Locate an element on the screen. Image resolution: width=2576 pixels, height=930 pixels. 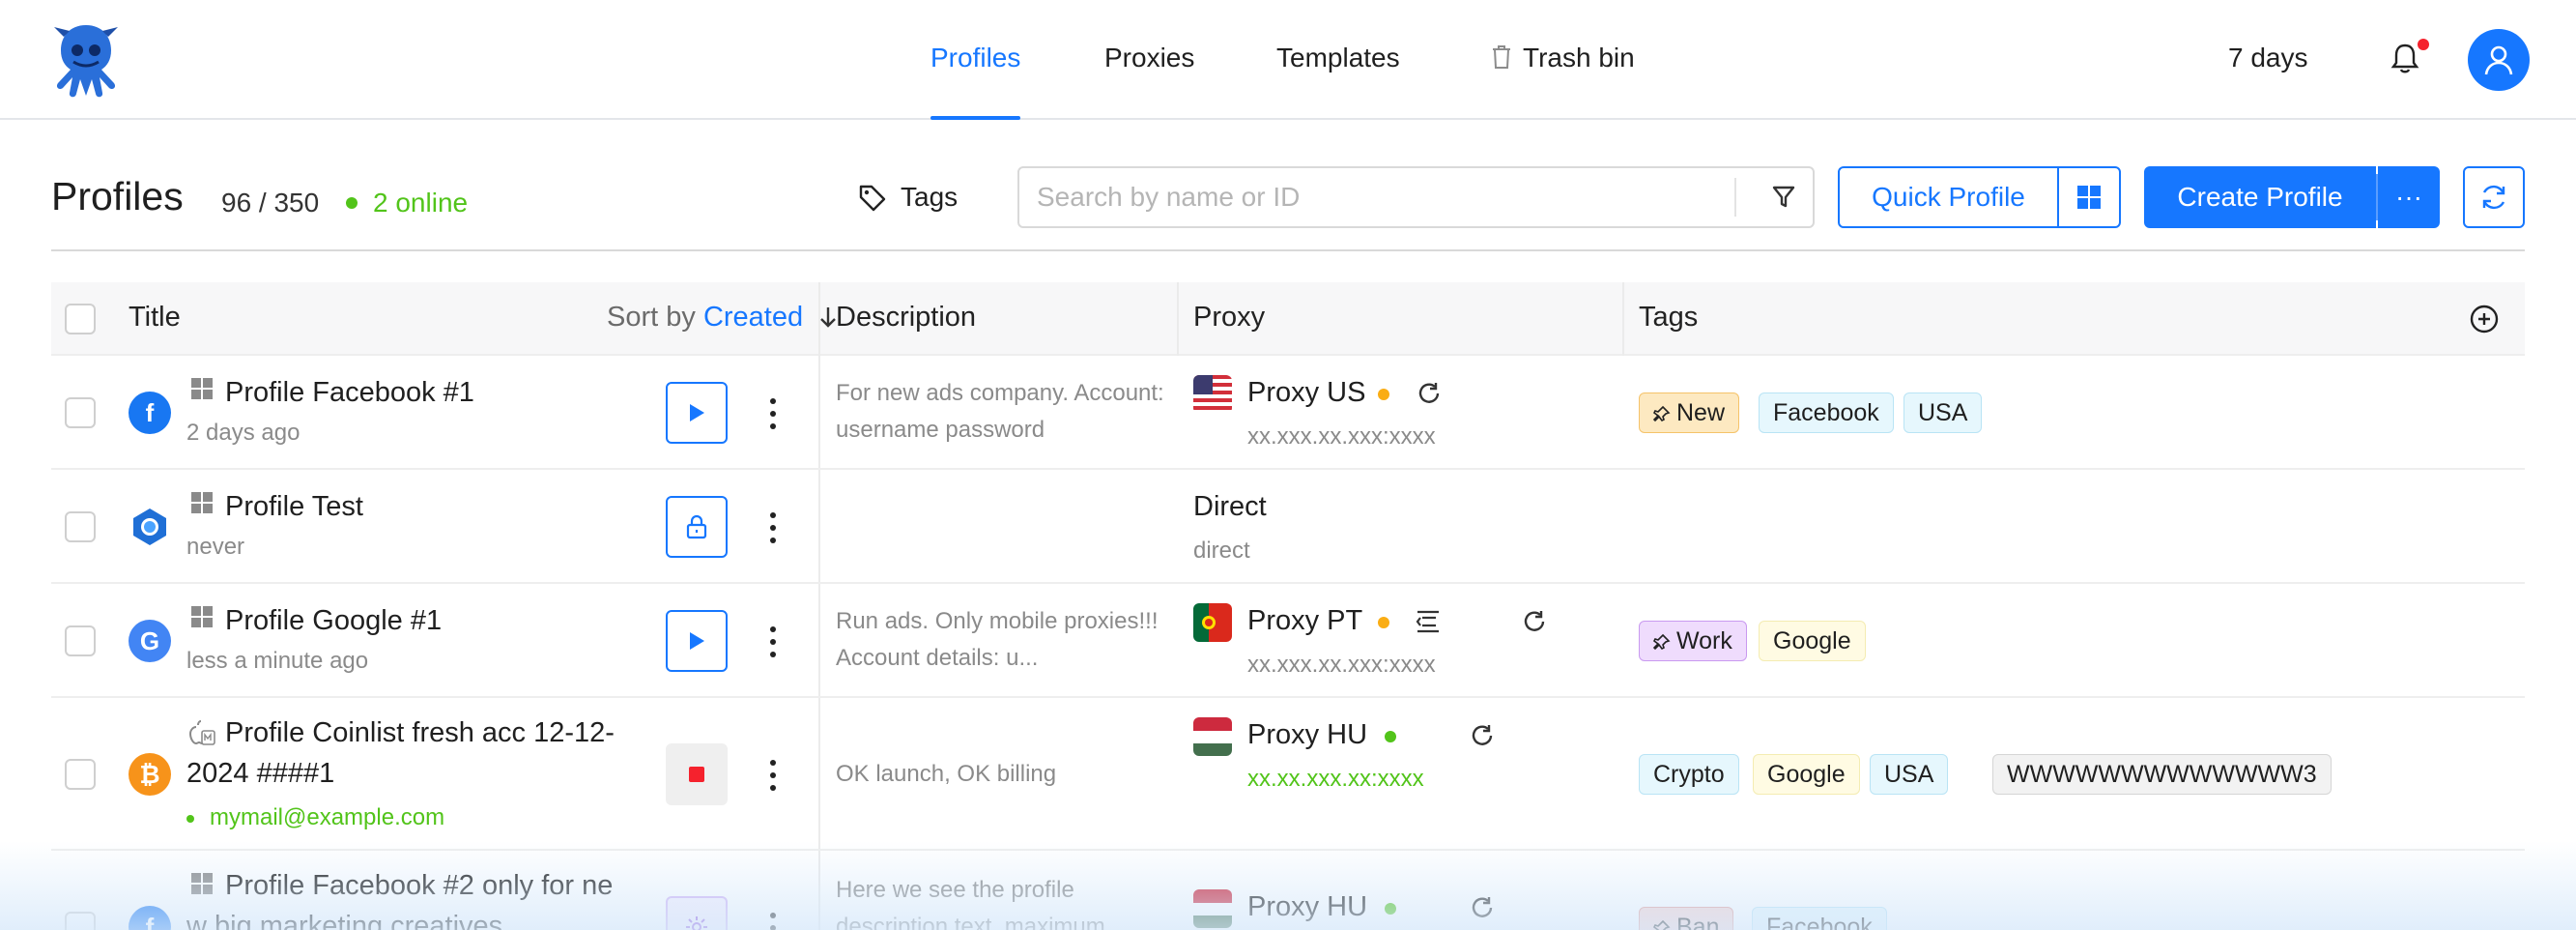
profile-title-line-1: Profile Coinlist fresh acc 12-12- is located at coordinates (420, 733).